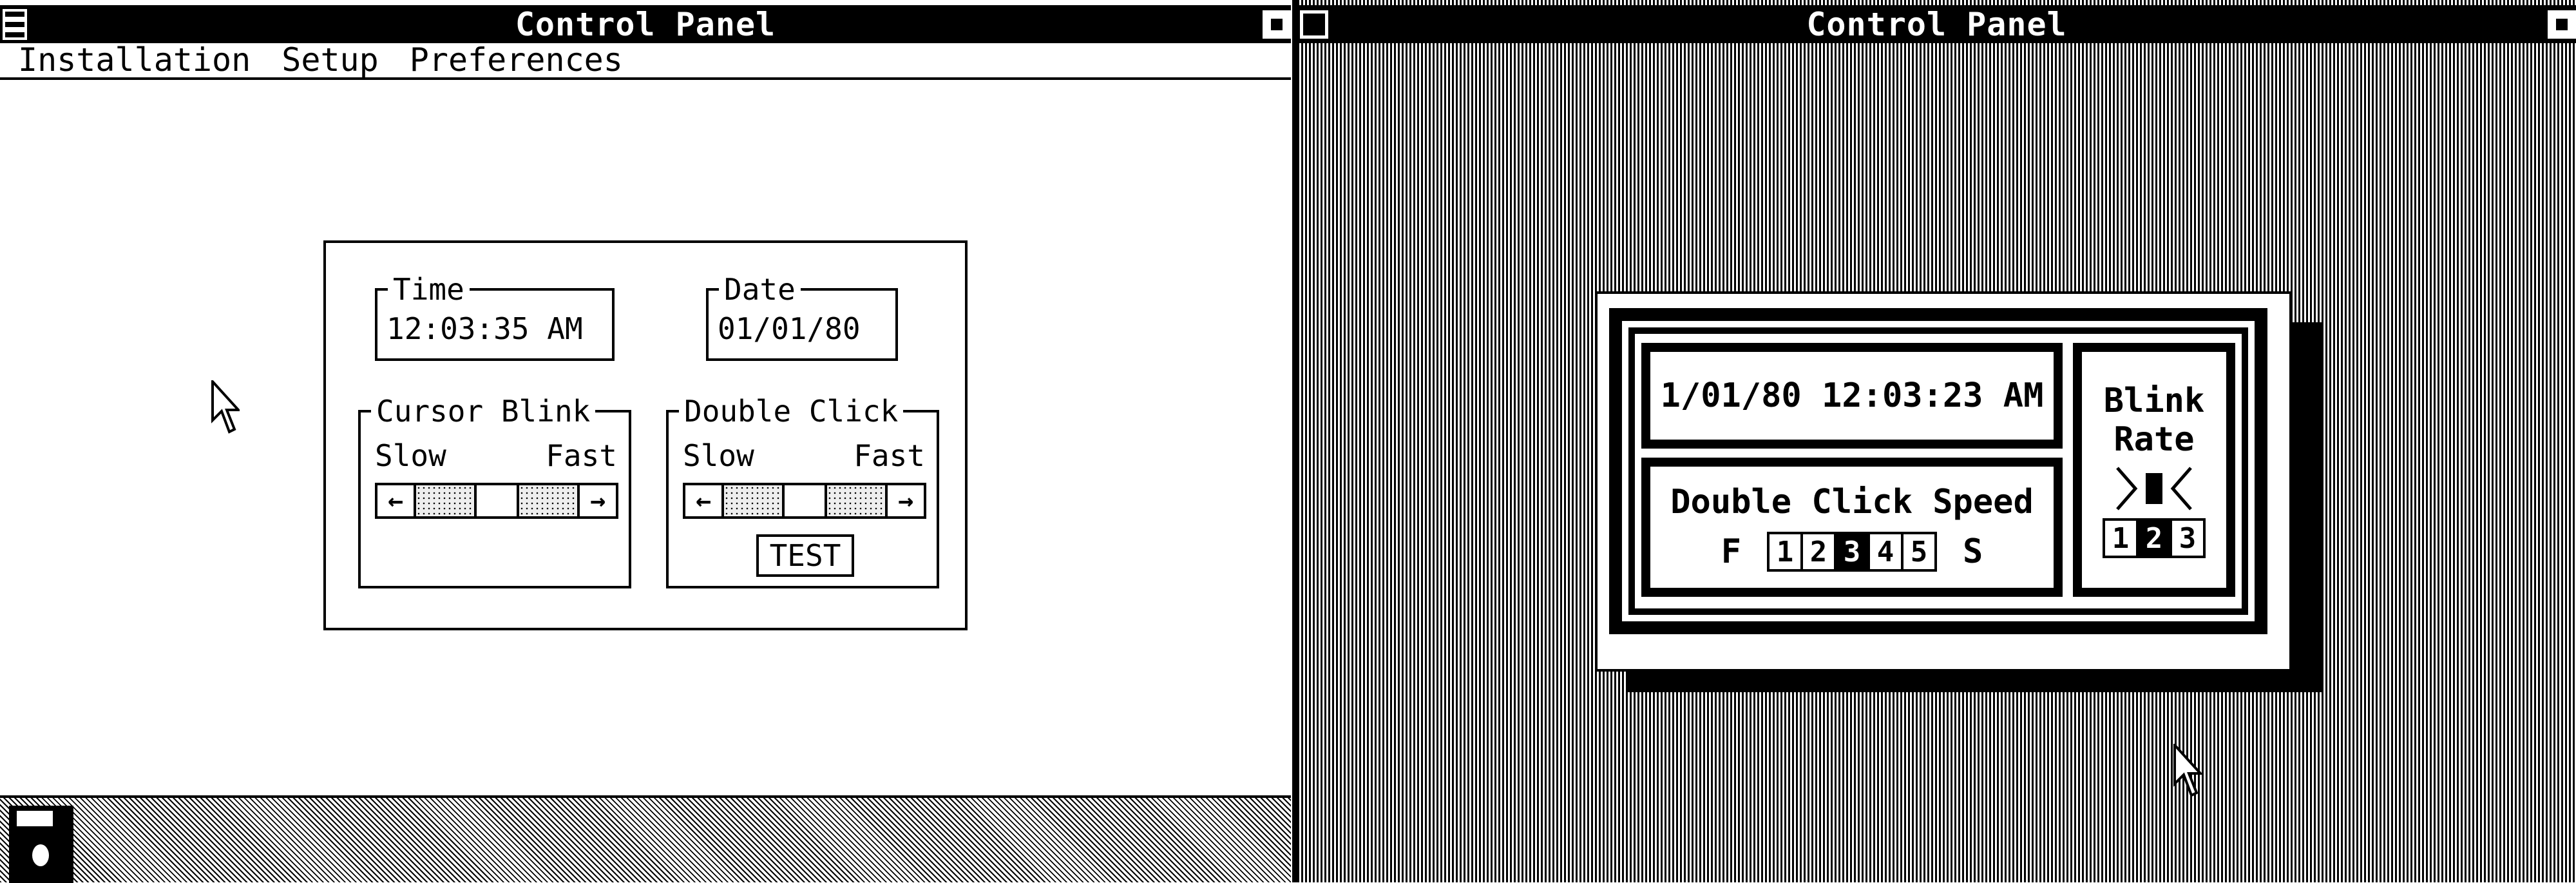 This screenshot has width=2576, height=883. I want to click on test-button: TEST, so click(805, 555).